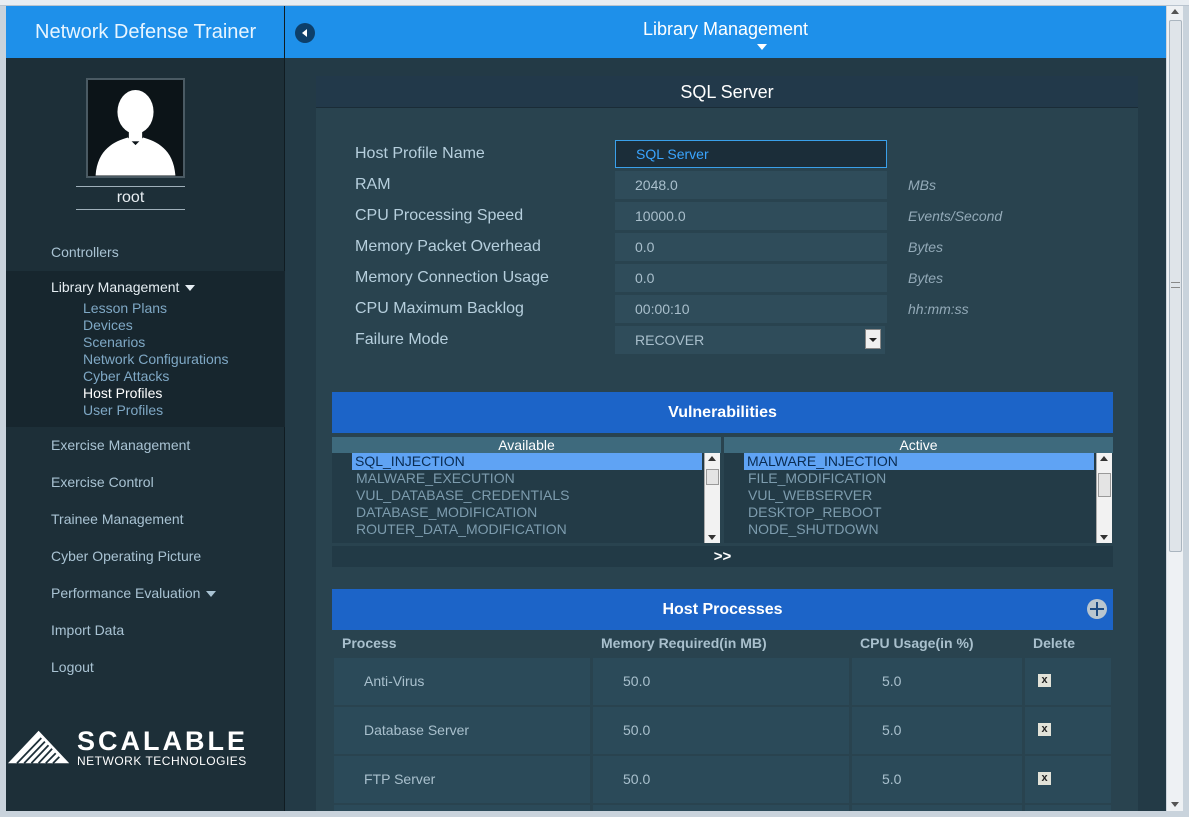  Describe the element at coordinates (145, 325) in the screenshot. I see `nav-subitem-devices: Devices` at that location.